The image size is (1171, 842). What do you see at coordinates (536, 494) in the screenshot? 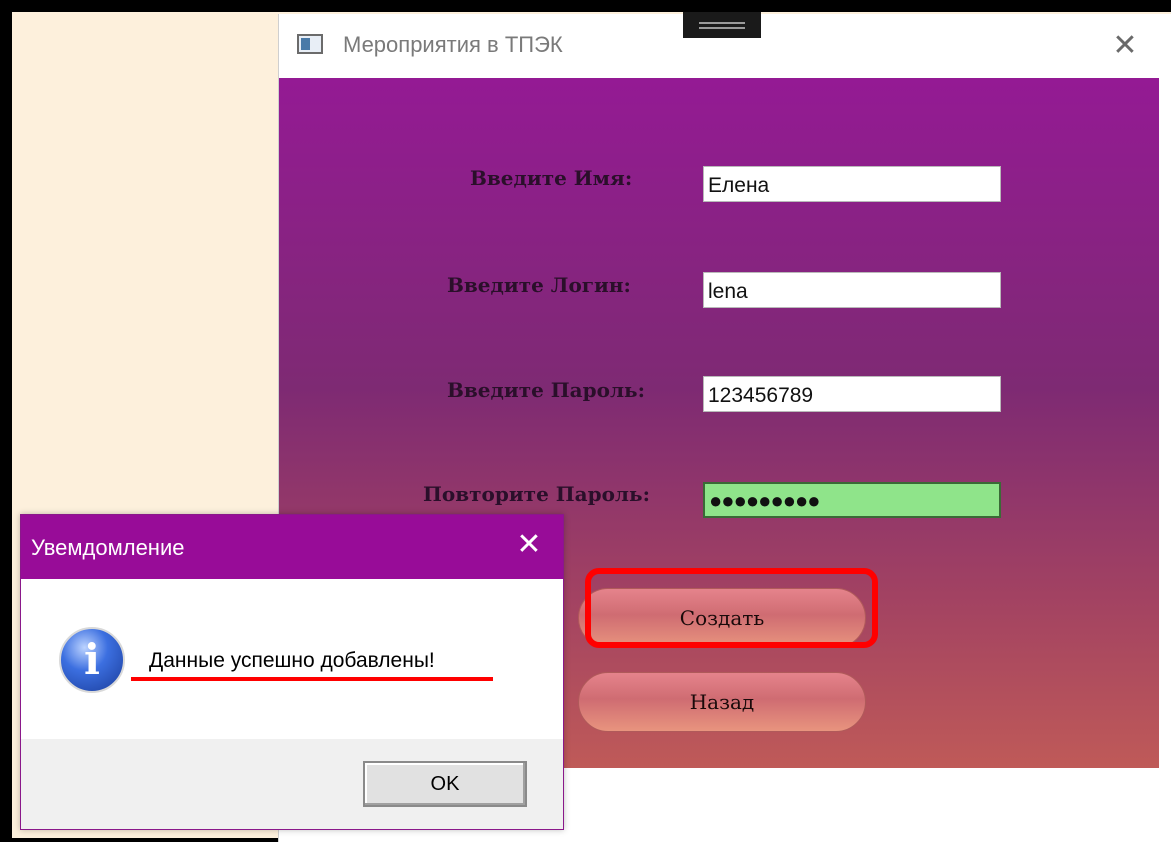
I see `repeat-password-label: Повторите Пароль:` at bounding box center [536, 494].